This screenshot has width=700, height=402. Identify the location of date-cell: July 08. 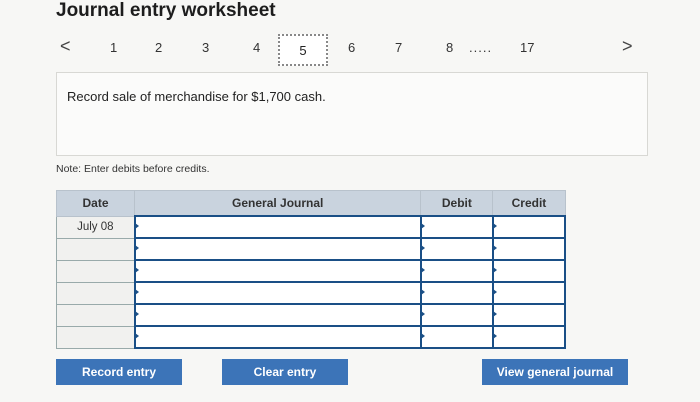
(95, 227).